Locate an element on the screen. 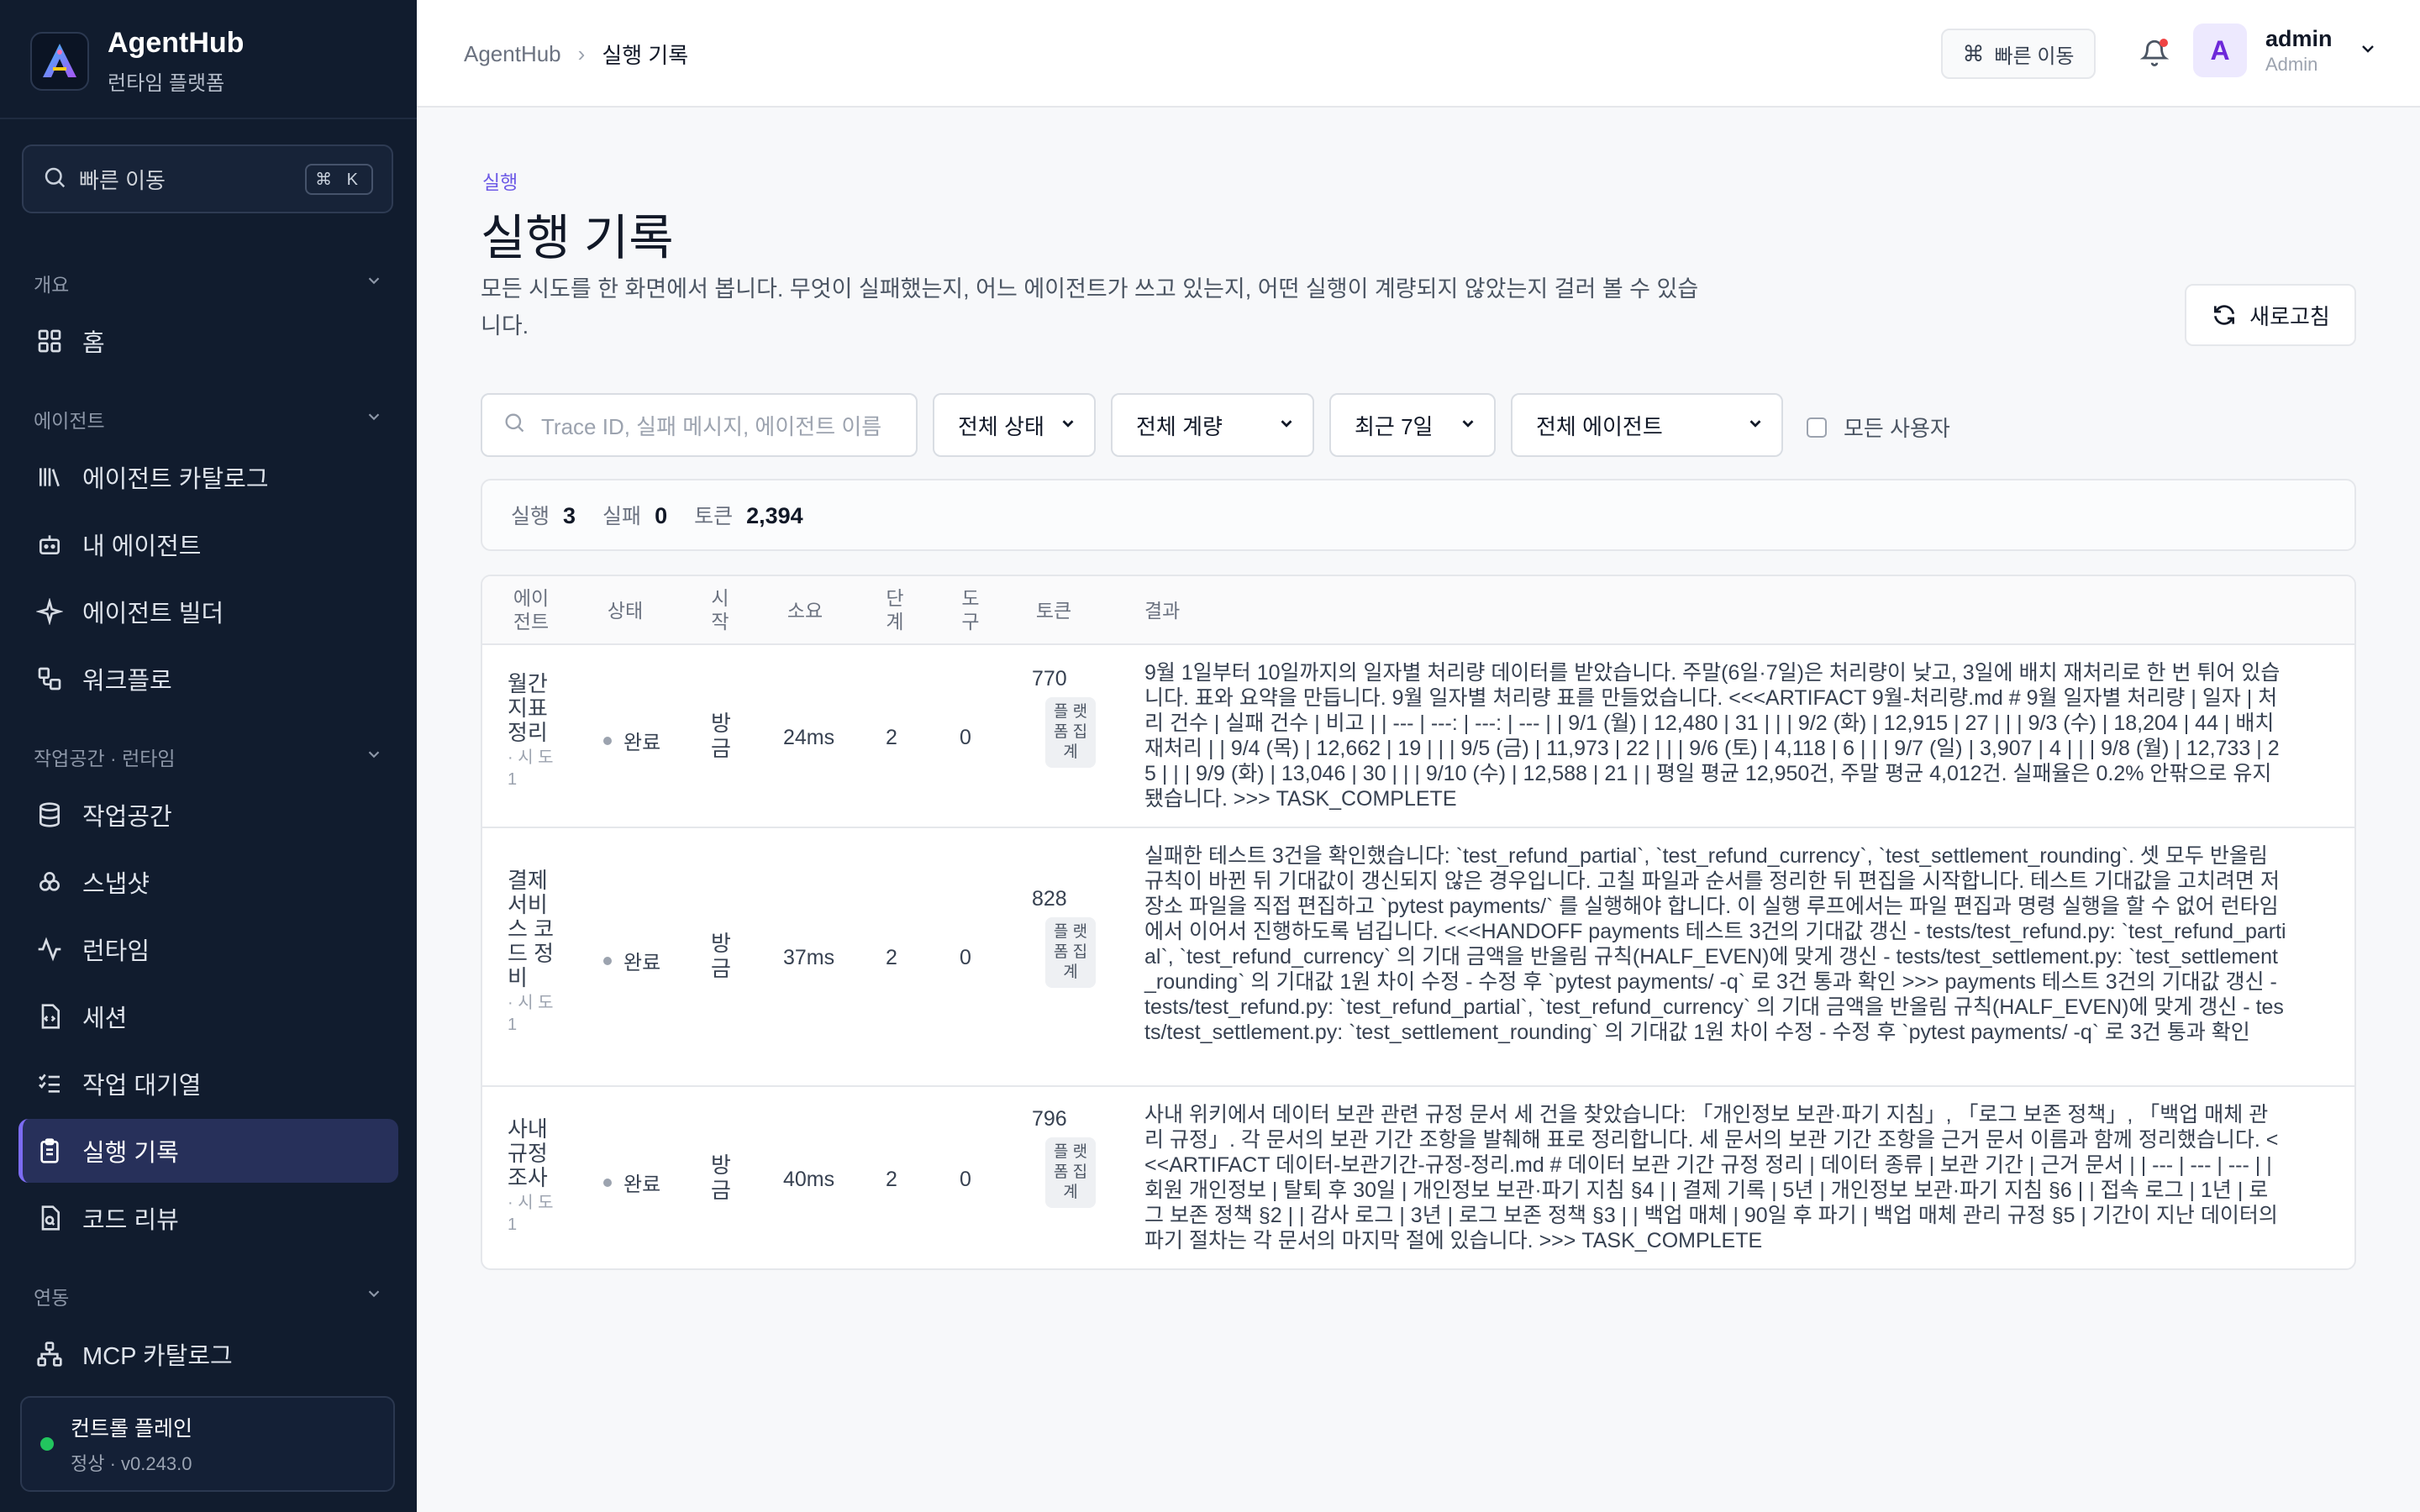 The image size is (2420, 1512). status-select: 전체 상태 is located at coordinates (1015, 425).